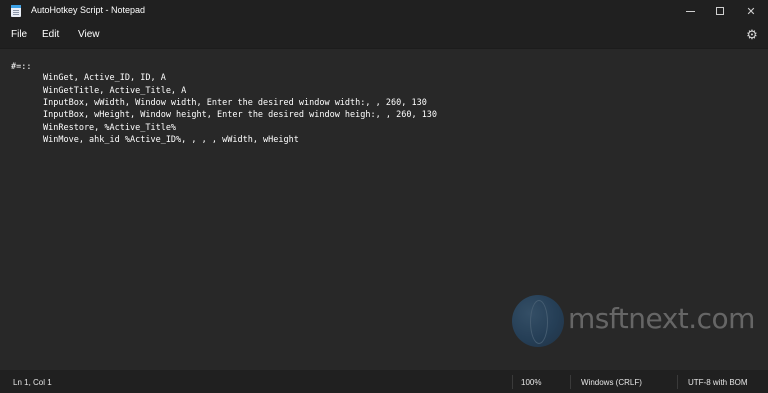 The height and width of the screenshot is (393, 768). I want to click on line-ending: Windows (CRLF), so click(611, 382).